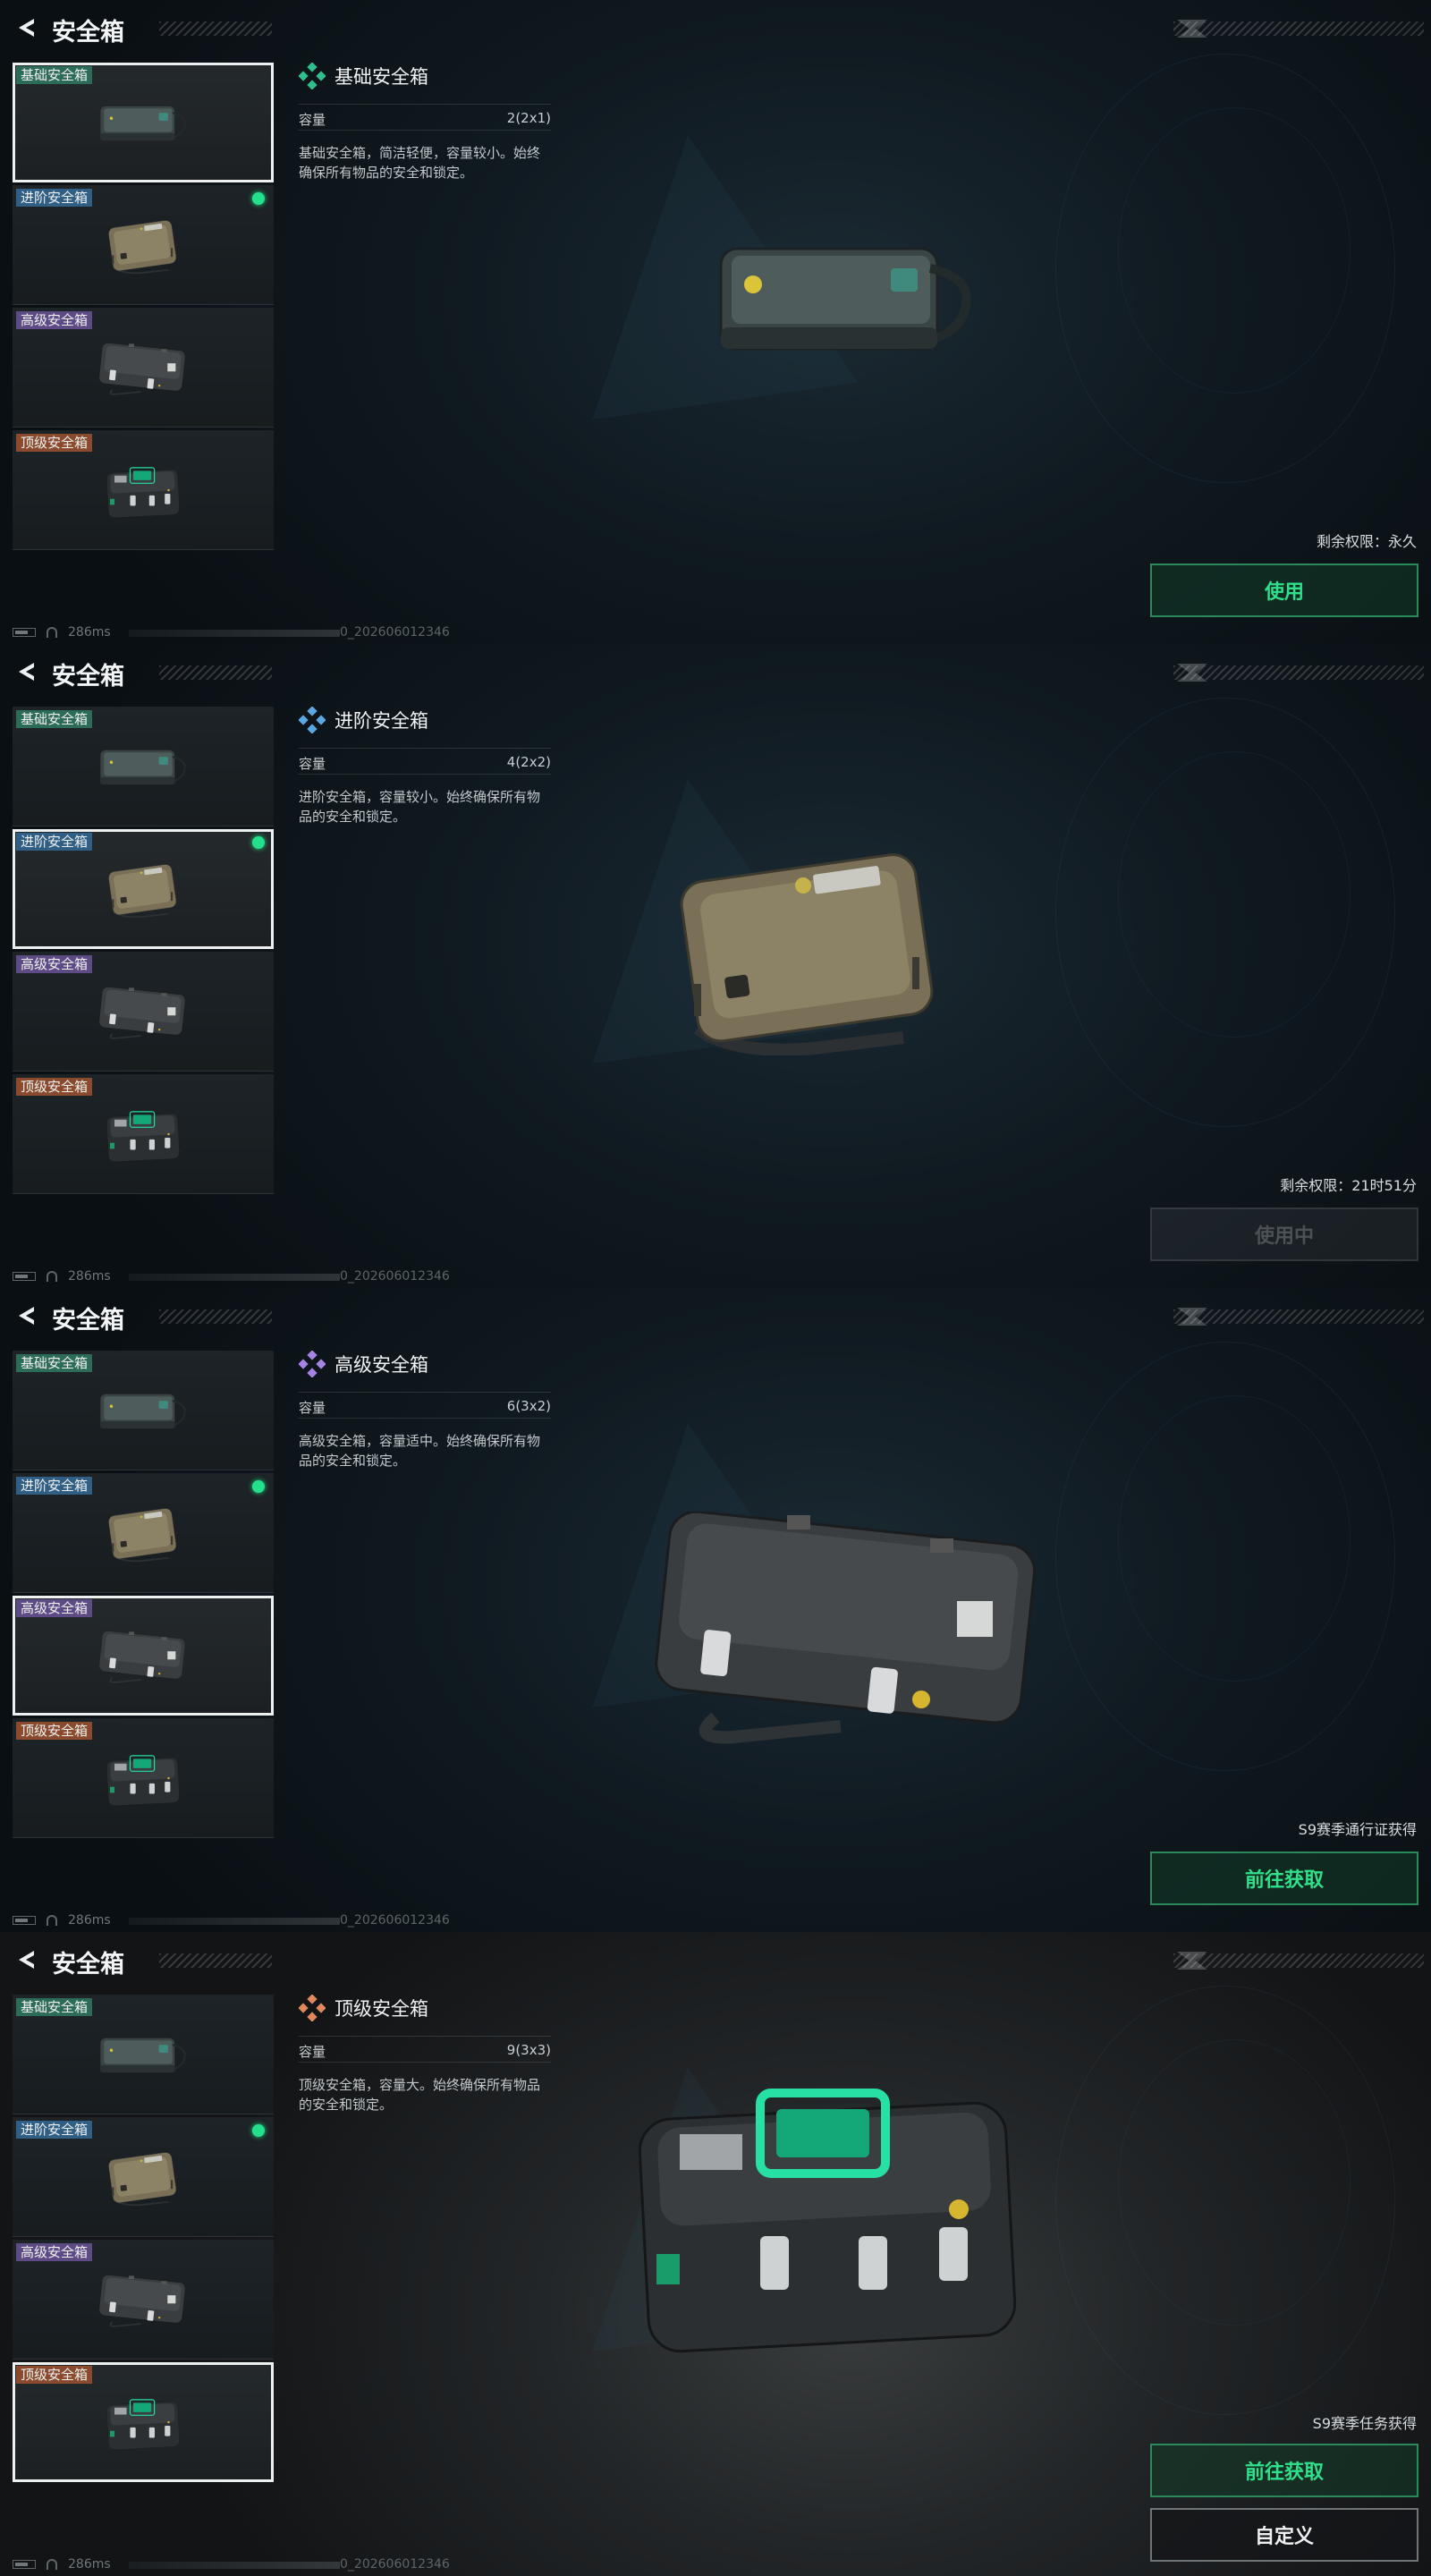 This screenshot has height=2576, width=1431. Describe the element at coordinates (420, 807) in the screenshot. I see `detail-description: 进阶安全箱，容量较小。始终确保所有物品的安全和锁定。` at that location.